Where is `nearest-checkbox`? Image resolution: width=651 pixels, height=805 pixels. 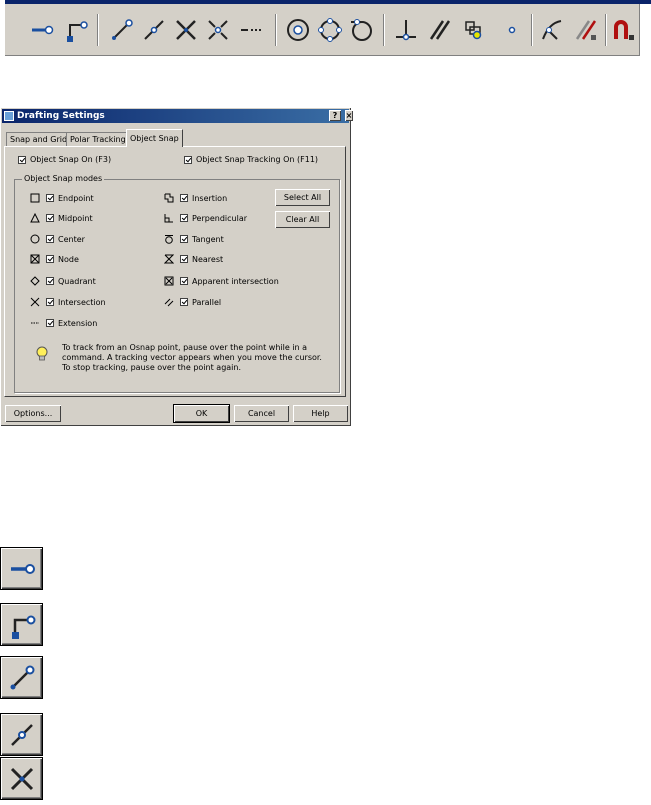 nearest-checkbox is located at coordinates (184, 259).